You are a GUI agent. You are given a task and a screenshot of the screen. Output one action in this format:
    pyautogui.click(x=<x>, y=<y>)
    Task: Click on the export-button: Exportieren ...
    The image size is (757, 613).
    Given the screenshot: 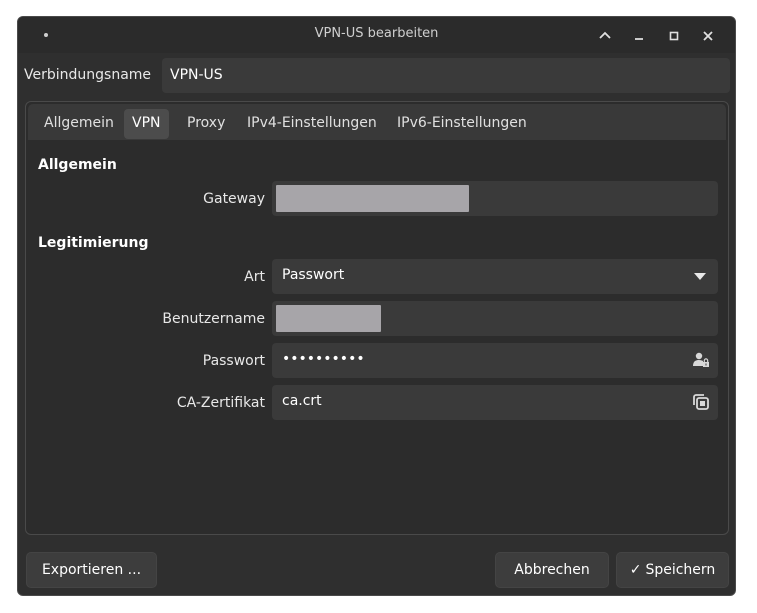 What is the action you would take?
    pyautogui.click(x=91, y=570)
    